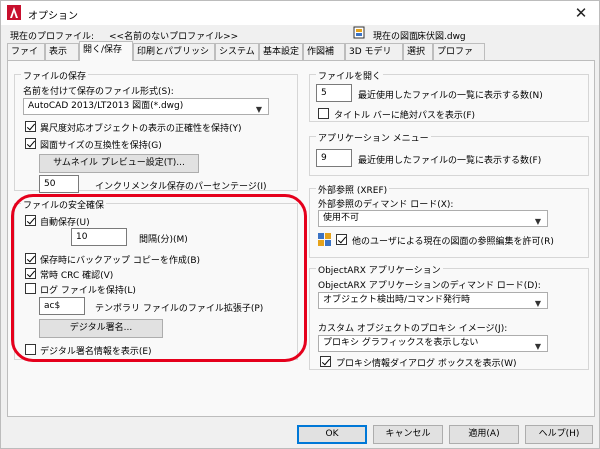  Describe the element at coordinates (397, 300) in the screenshot. I see `arx-demand-load-value: オブジェクト検出時/コマンド発行時` at that location.